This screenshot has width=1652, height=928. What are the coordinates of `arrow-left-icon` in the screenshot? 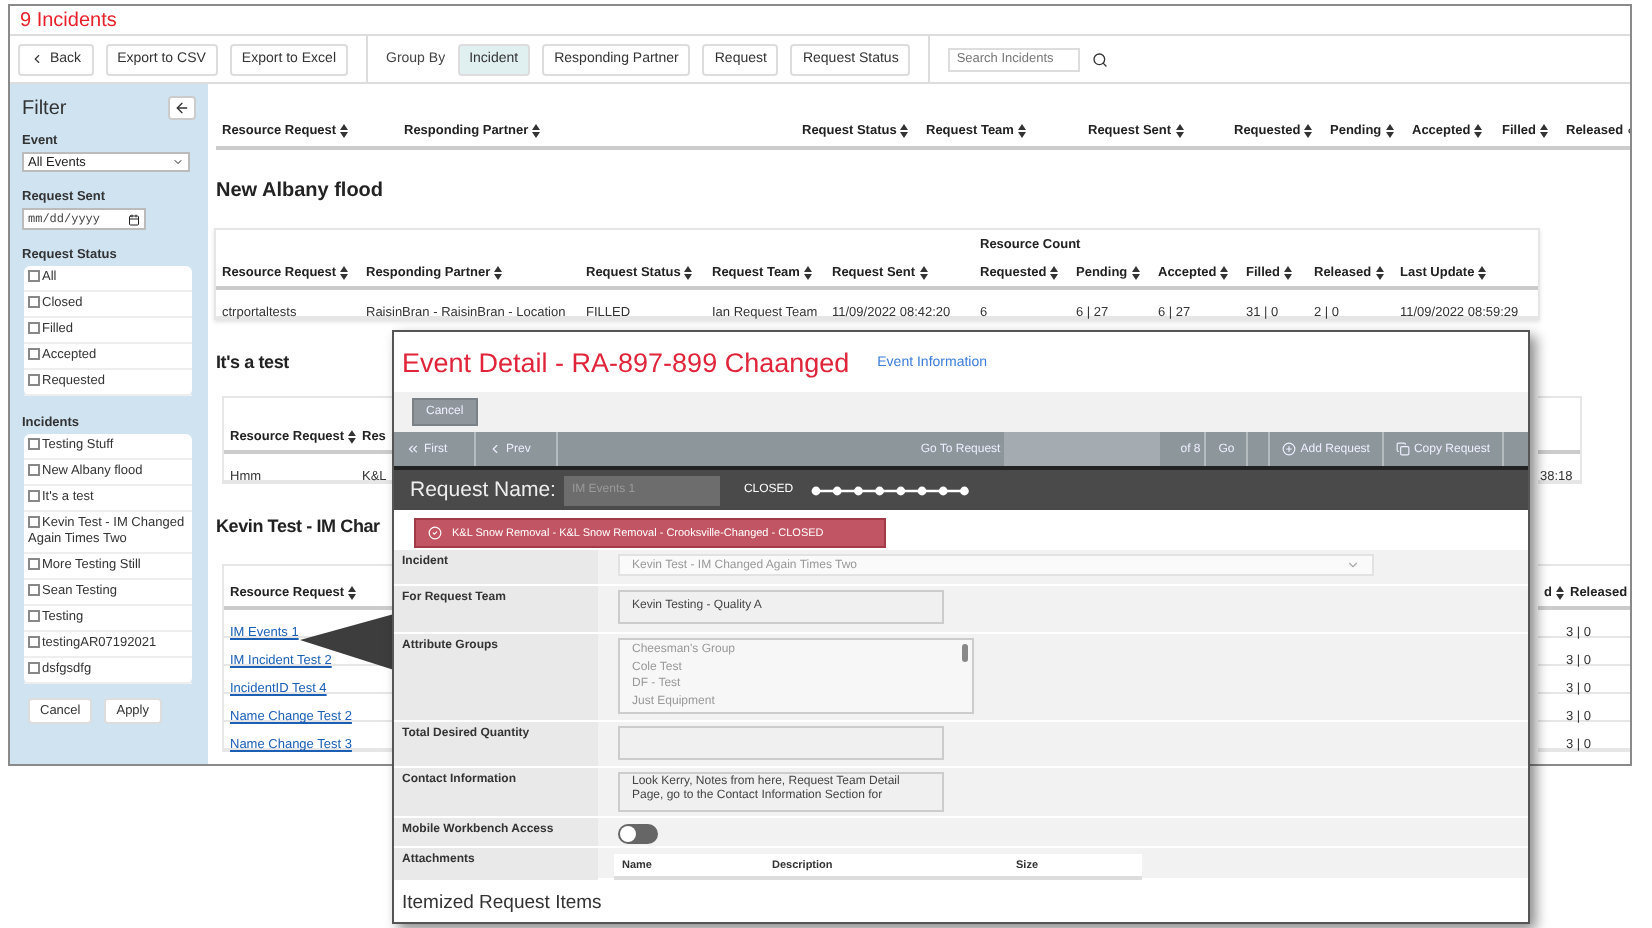 It's located at (182, 108).